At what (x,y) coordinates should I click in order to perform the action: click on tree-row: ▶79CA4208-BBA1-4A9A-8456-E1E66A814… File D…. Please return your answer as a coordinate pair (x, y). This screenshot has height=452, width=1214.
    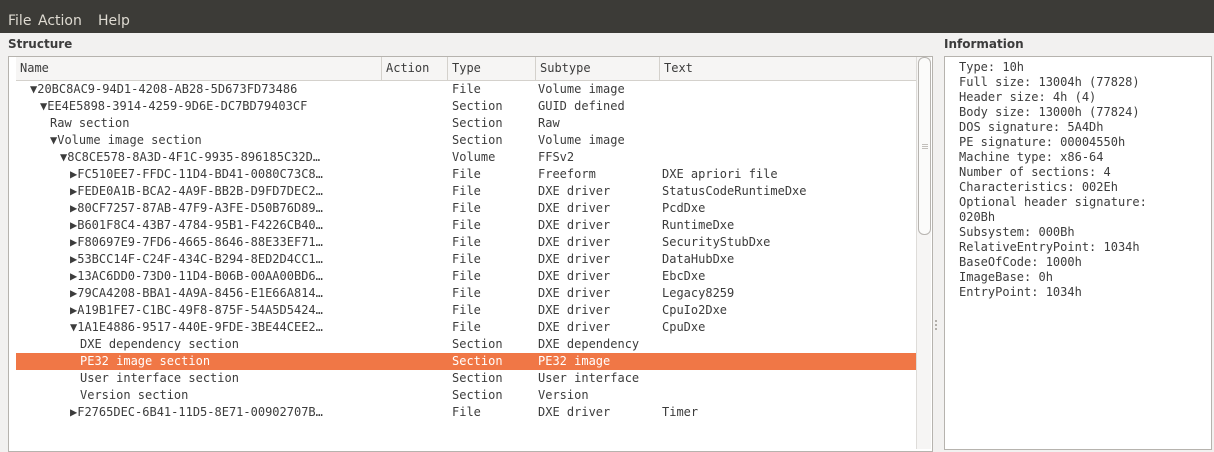
    Looking at the image, I should click on (466, 293).